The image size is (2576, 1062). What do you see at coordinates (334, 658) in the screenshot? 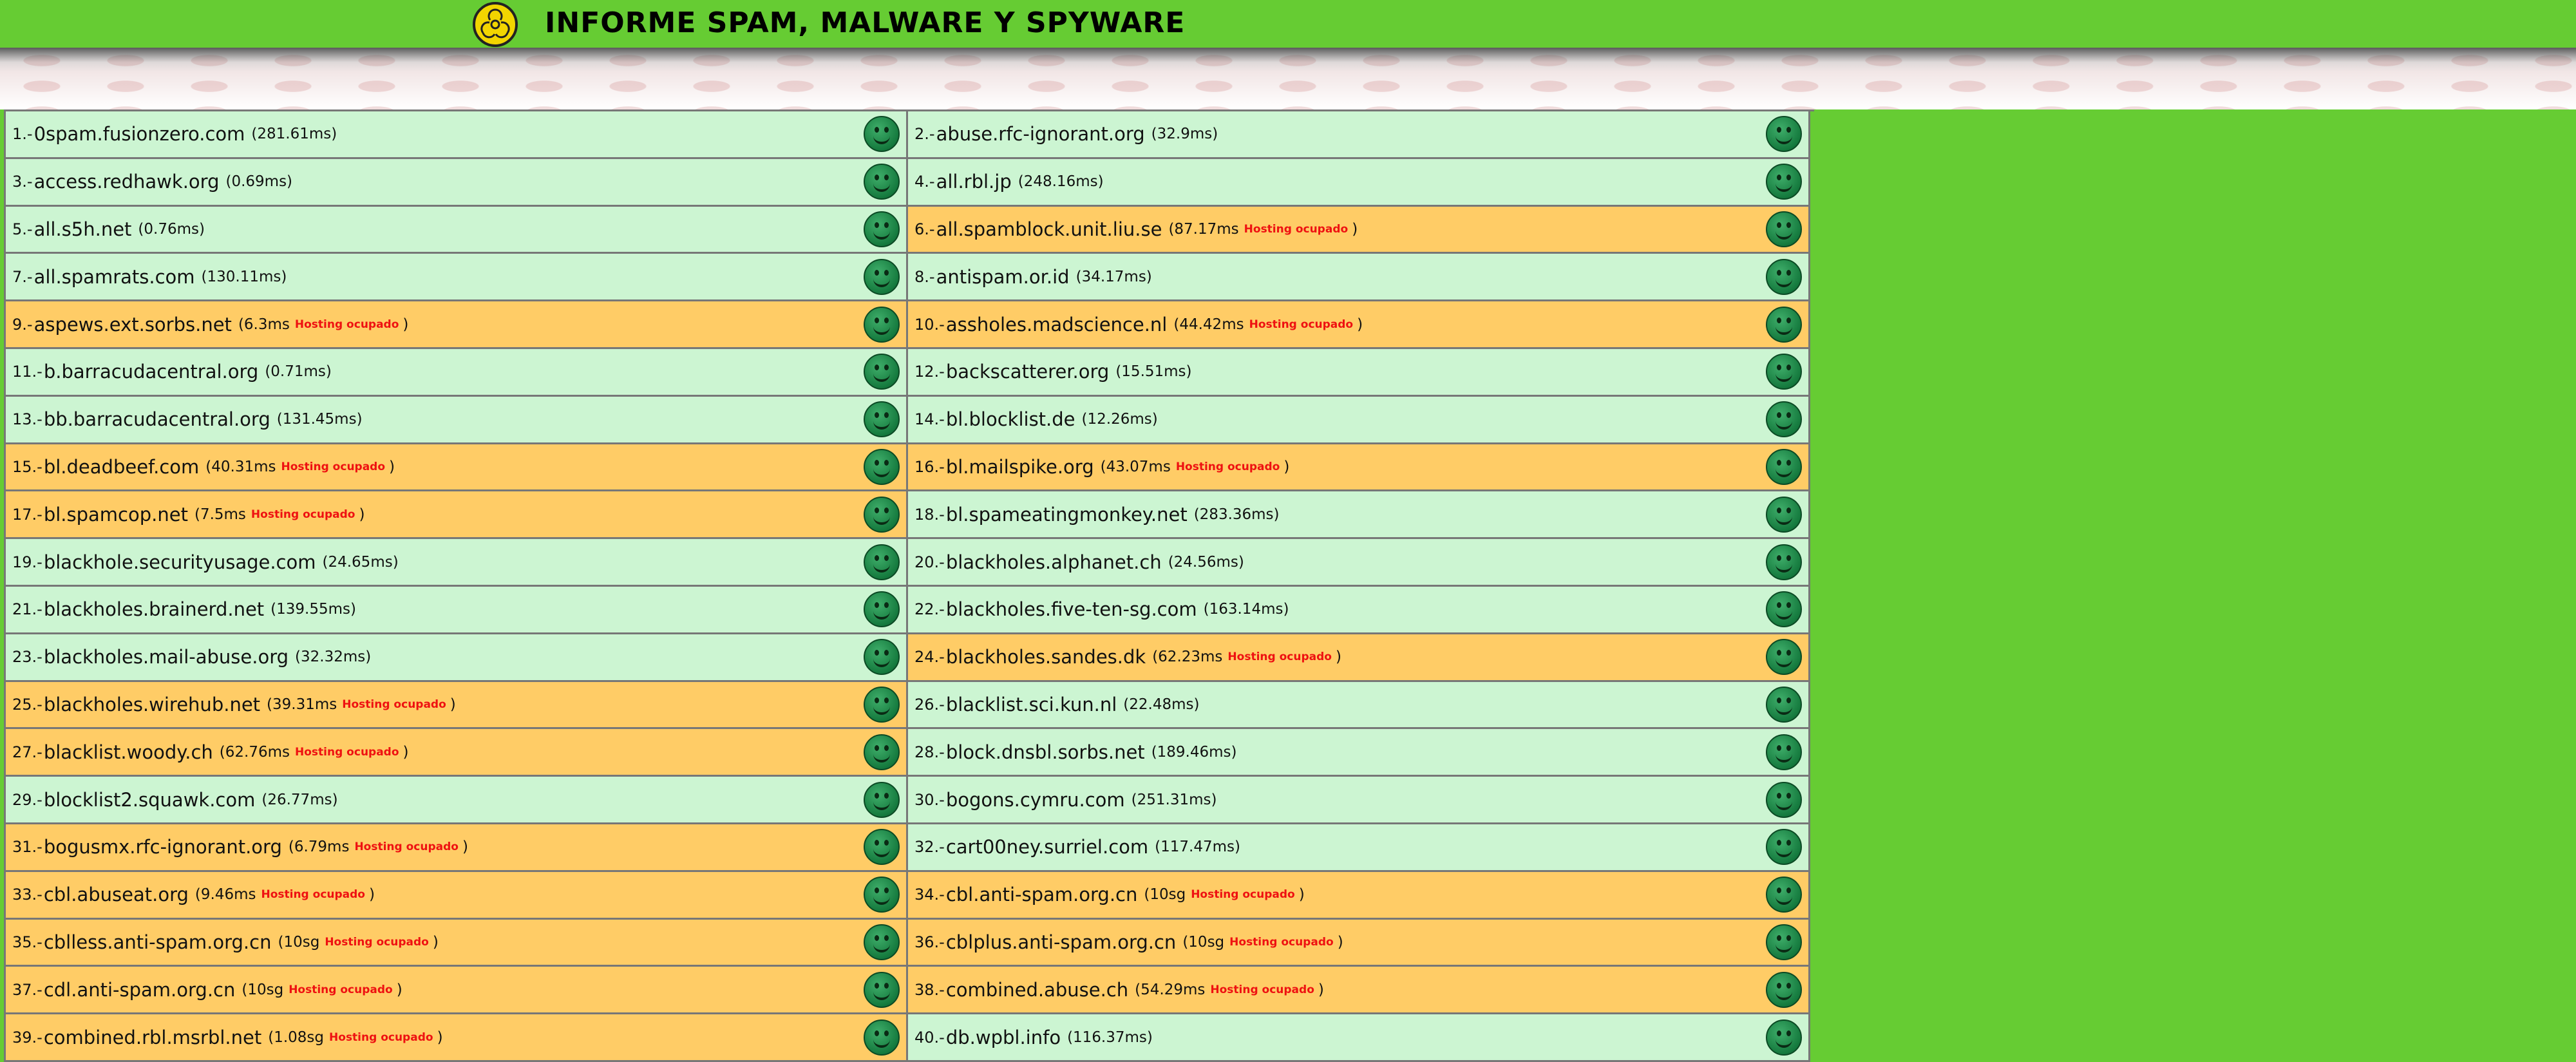
I see `response-time: (32.32ms)` at bounding box center [334, 658].